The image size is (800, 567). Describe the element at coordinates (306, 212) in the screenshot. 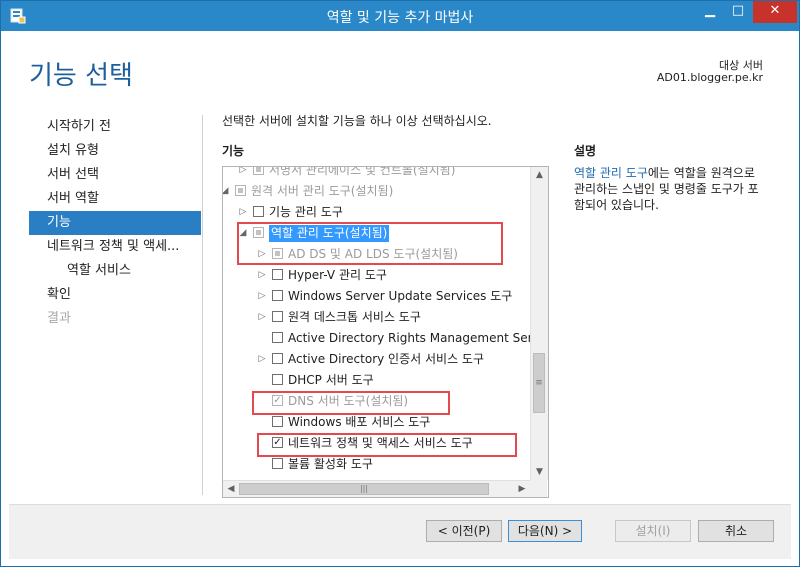

I see `feature-label: 기능 관리 도구` at that location.